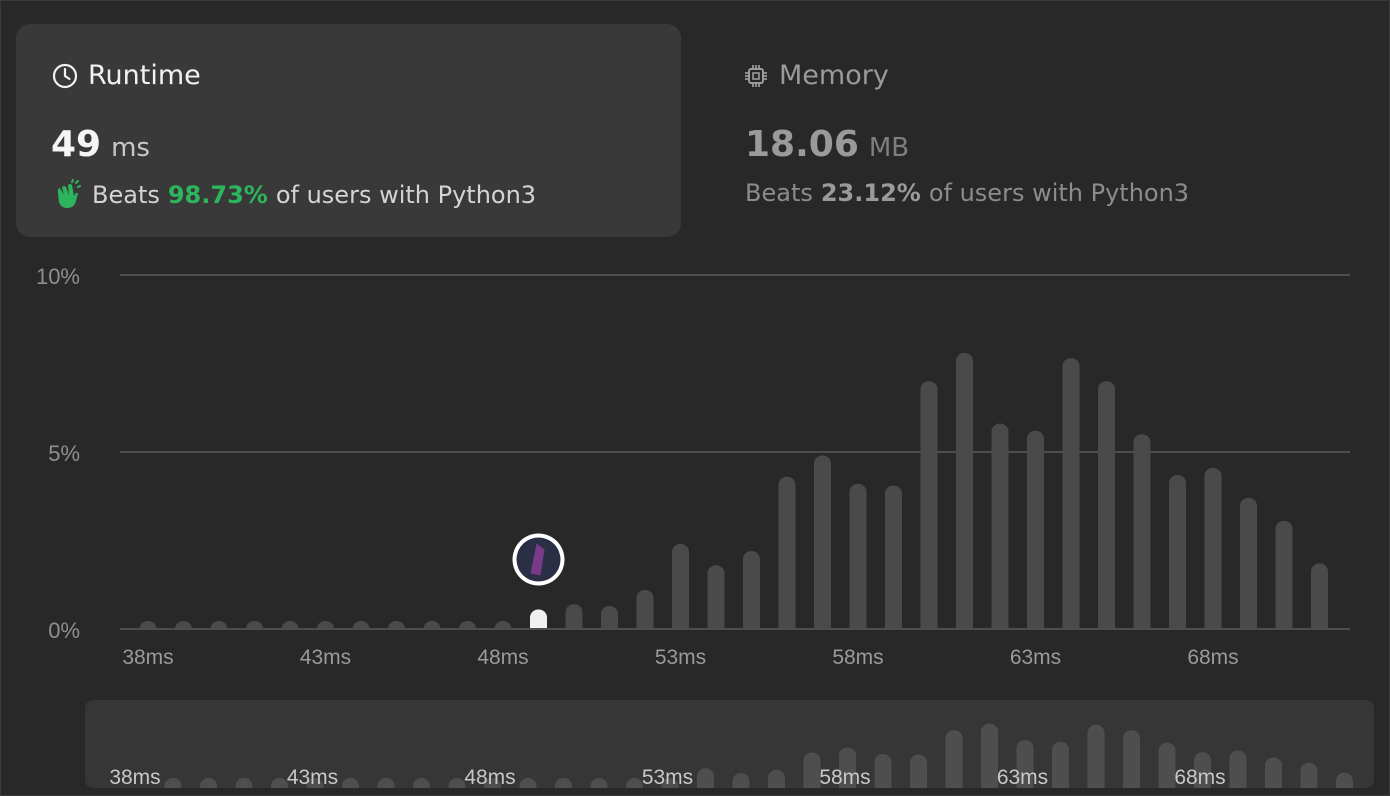 Image resolution: width=1390 pixels, height=796 pixels. I want to click on y-tick-label: 10%, so click(58, 276).